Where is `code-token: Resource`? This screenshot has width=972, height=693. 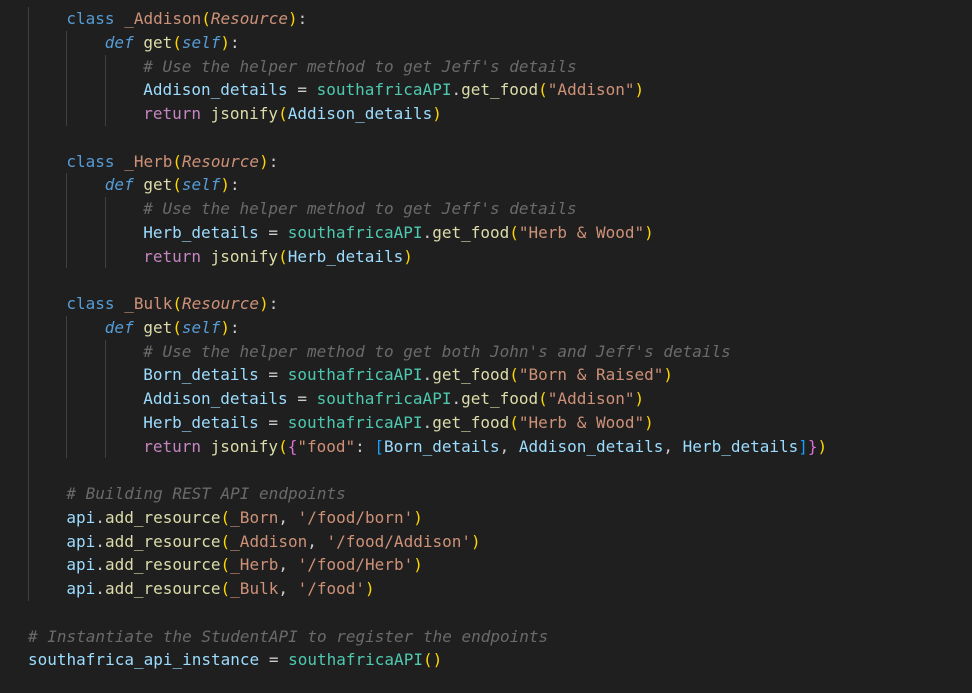 code-token: Resource is located at coordinates (249, 18).